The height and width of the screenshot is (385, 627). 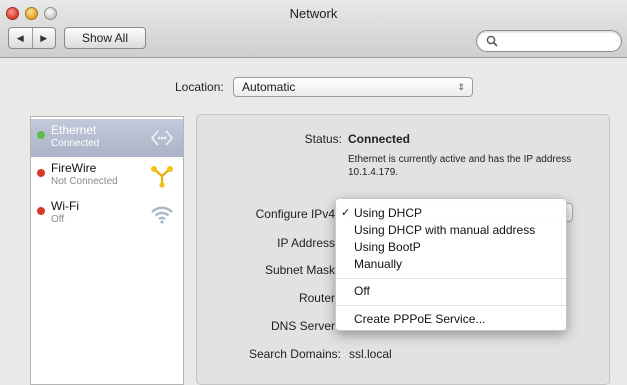 I want to click on nav-buttons: ◀ ▶, so click(x=32, y=38).